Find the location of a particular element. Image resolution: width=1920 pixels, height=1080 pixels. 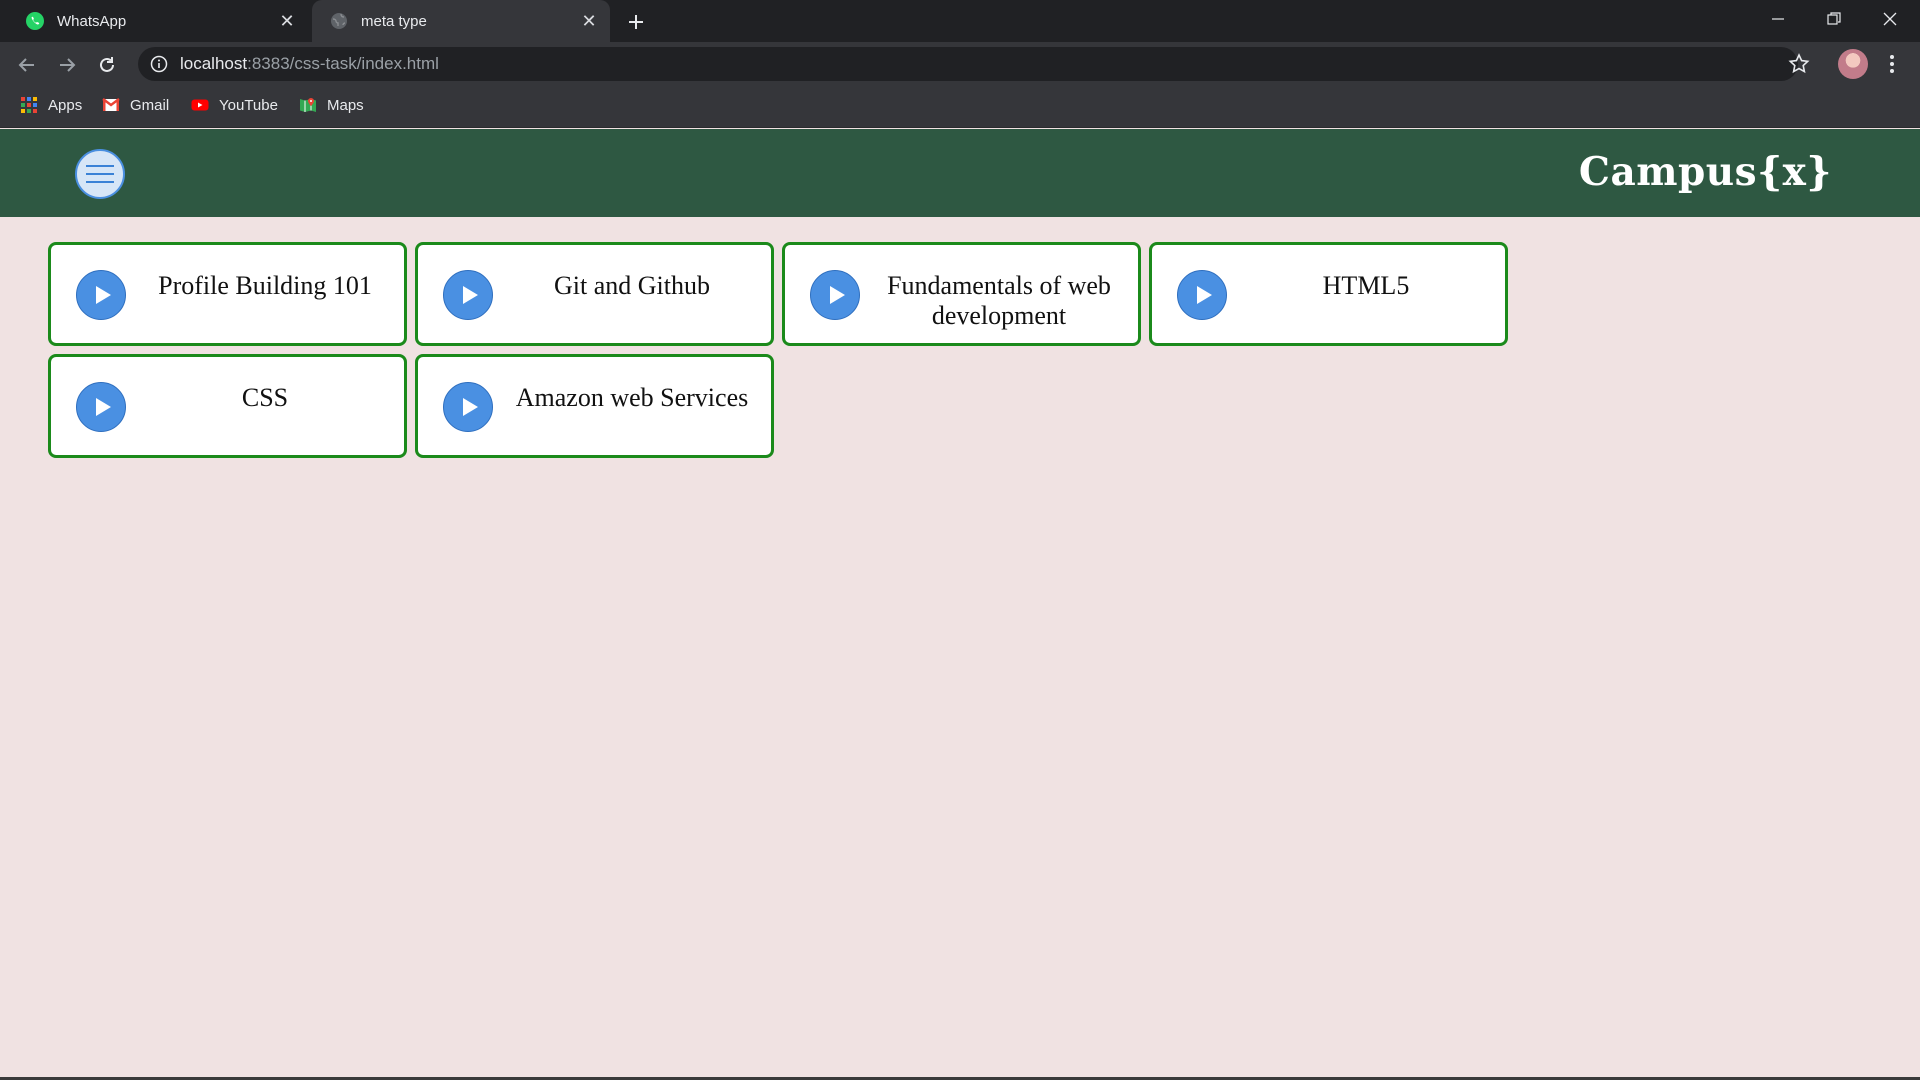

course-title: CSS is located at coordinates (265, 397).